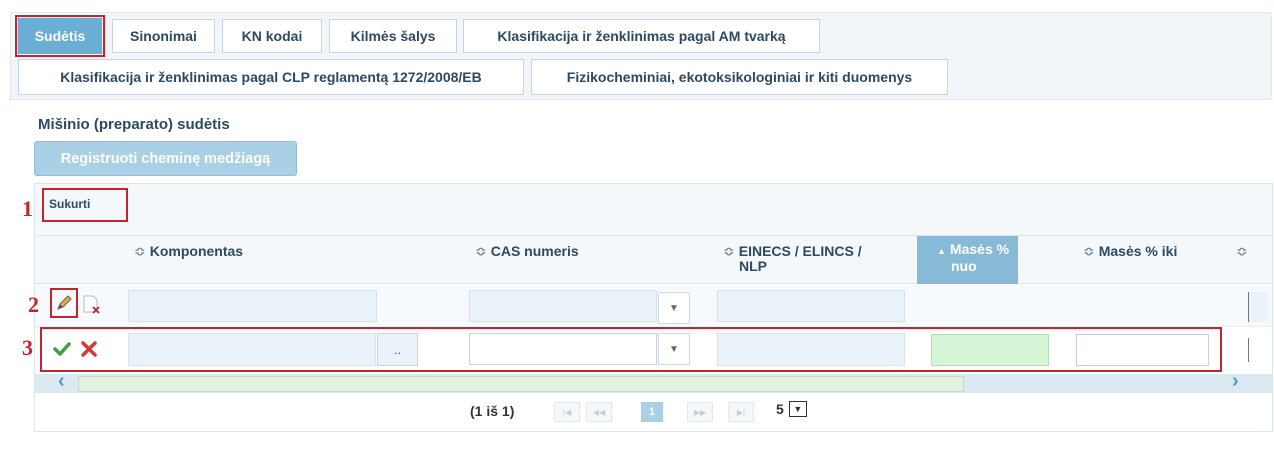 Image resolution: width=1274 pixels, height=450 pixels. I want to click on rows-per-page-select: 5 ▼, so click(791, 409).